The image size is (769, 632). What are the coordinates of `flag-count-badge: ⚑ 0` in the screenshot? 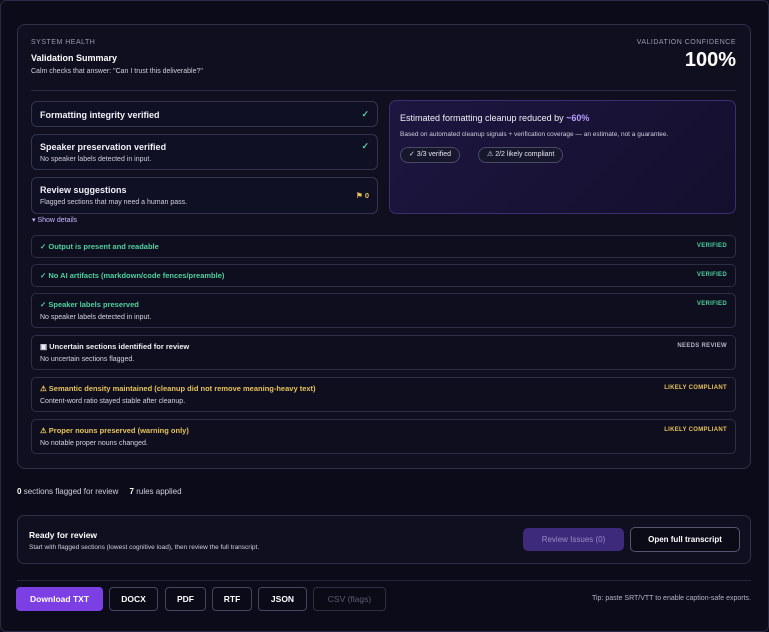 It's located at (362, 195).